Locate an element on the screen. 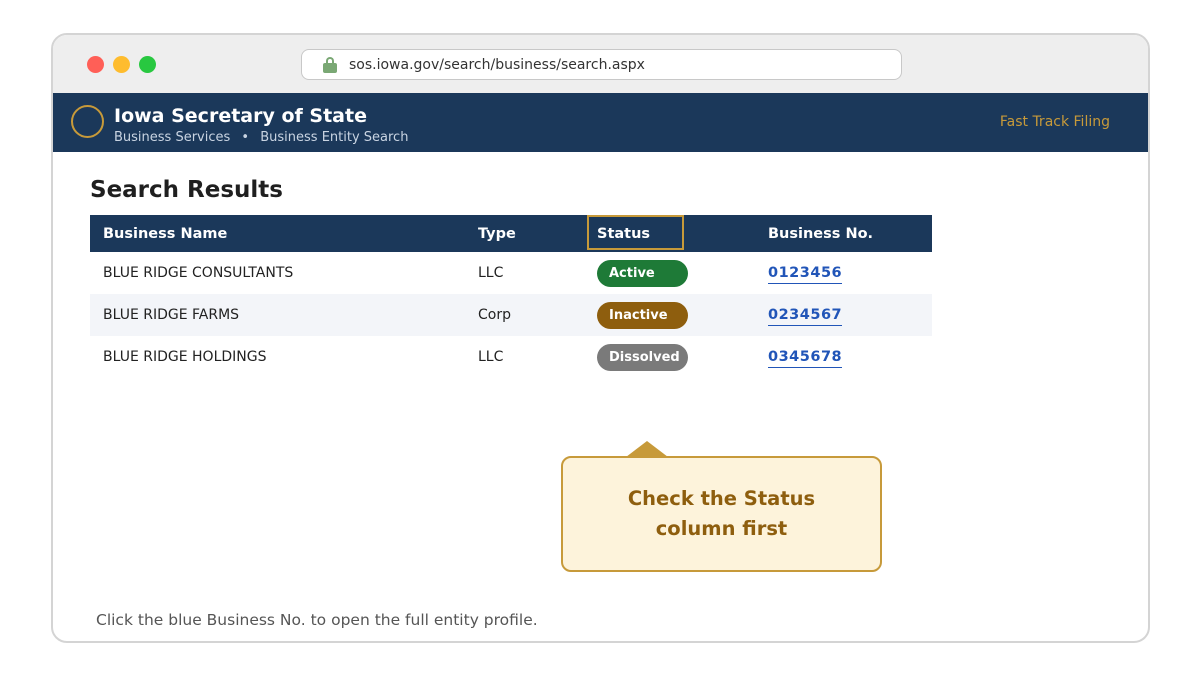  url-text: sos.iowa.gov/search/business/search.aspx is located at coordinates (497, 65).